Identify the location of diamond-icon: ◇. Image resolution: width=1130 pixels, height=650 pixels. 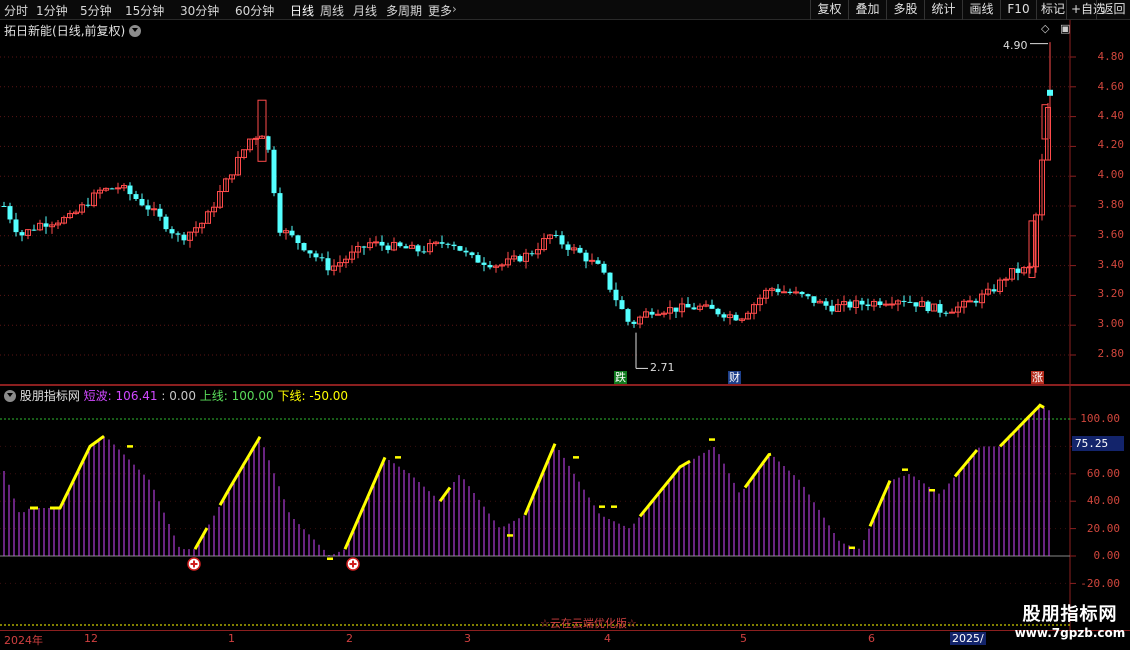
(1045, 28).